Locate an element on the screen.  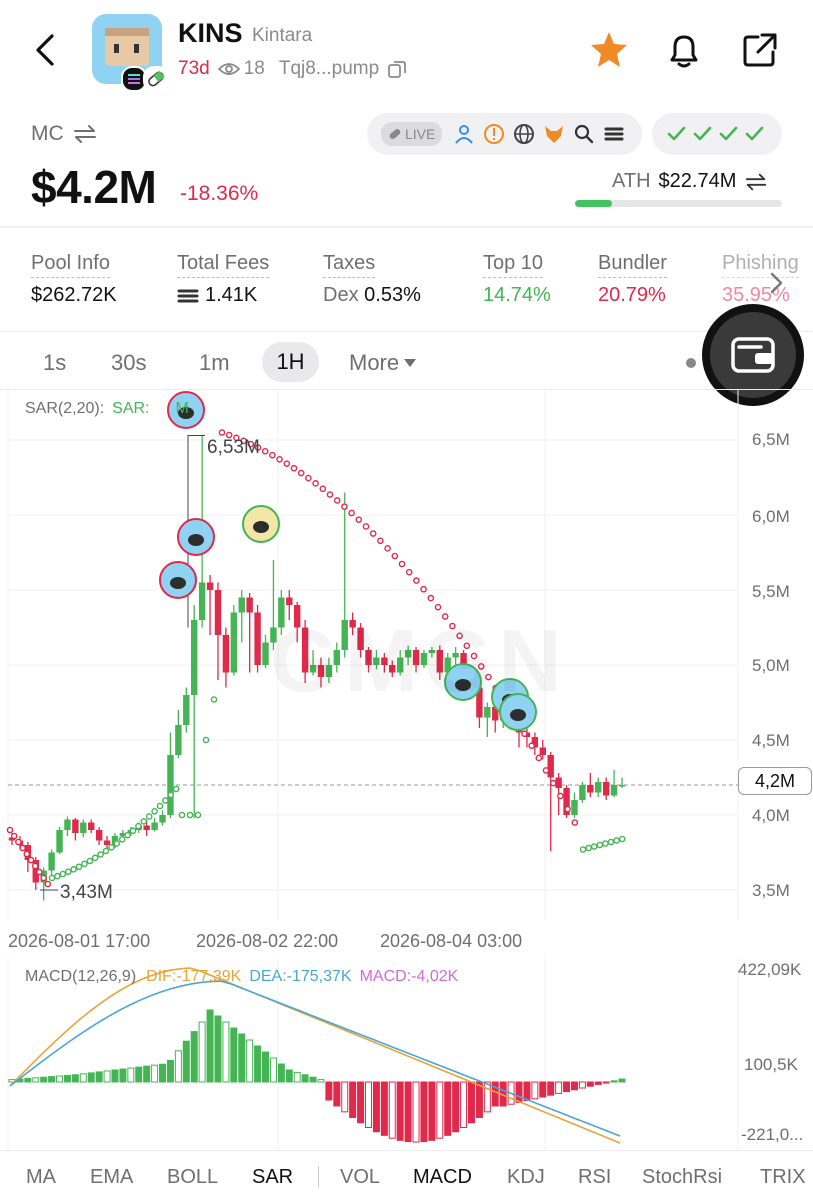
more-label: More is located at coordinates (374, 362).